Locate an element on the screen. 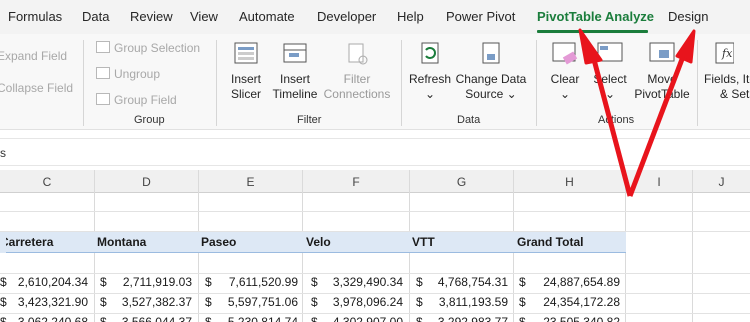  group-label-filter: Filter is located at coordinates (309, 120).